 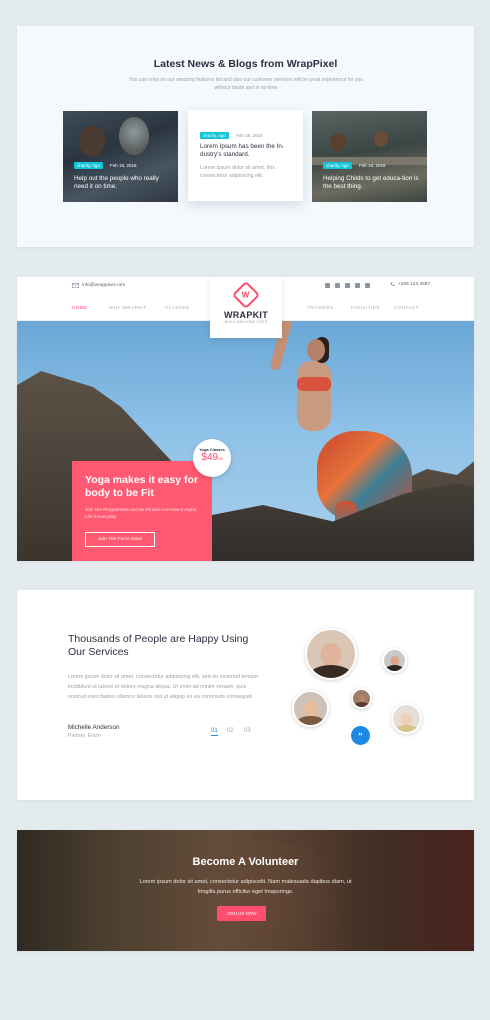 I want to click on join-force-button: Join The Force Now!, so click(x=120, y=539).